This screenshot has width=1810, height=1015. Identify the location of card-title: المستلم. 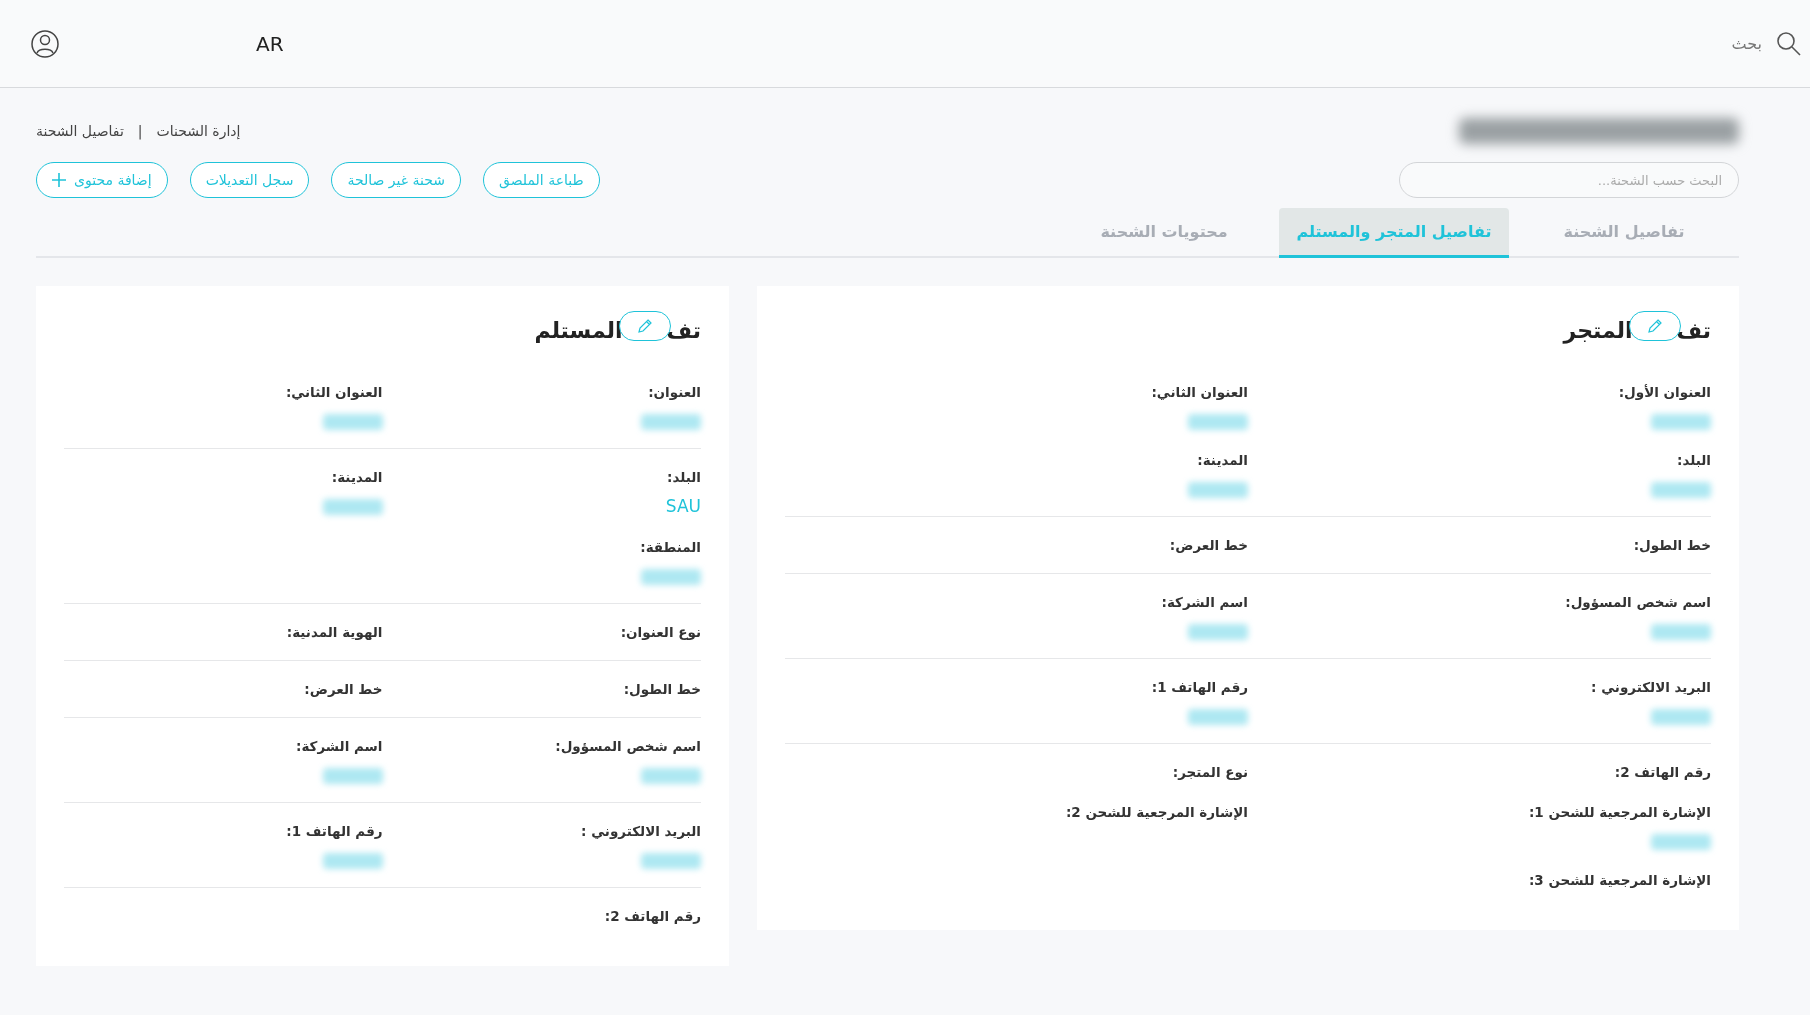
(578, 330).